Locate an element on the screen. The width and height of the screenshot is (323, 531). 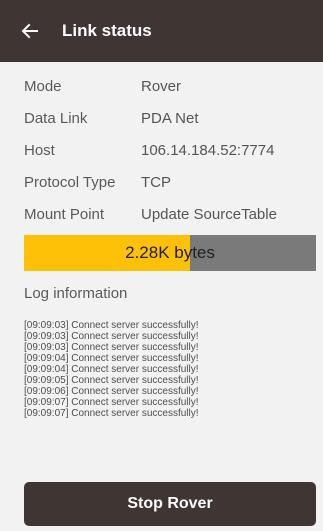
page-title: Link status is located at coordinates (107, 30).